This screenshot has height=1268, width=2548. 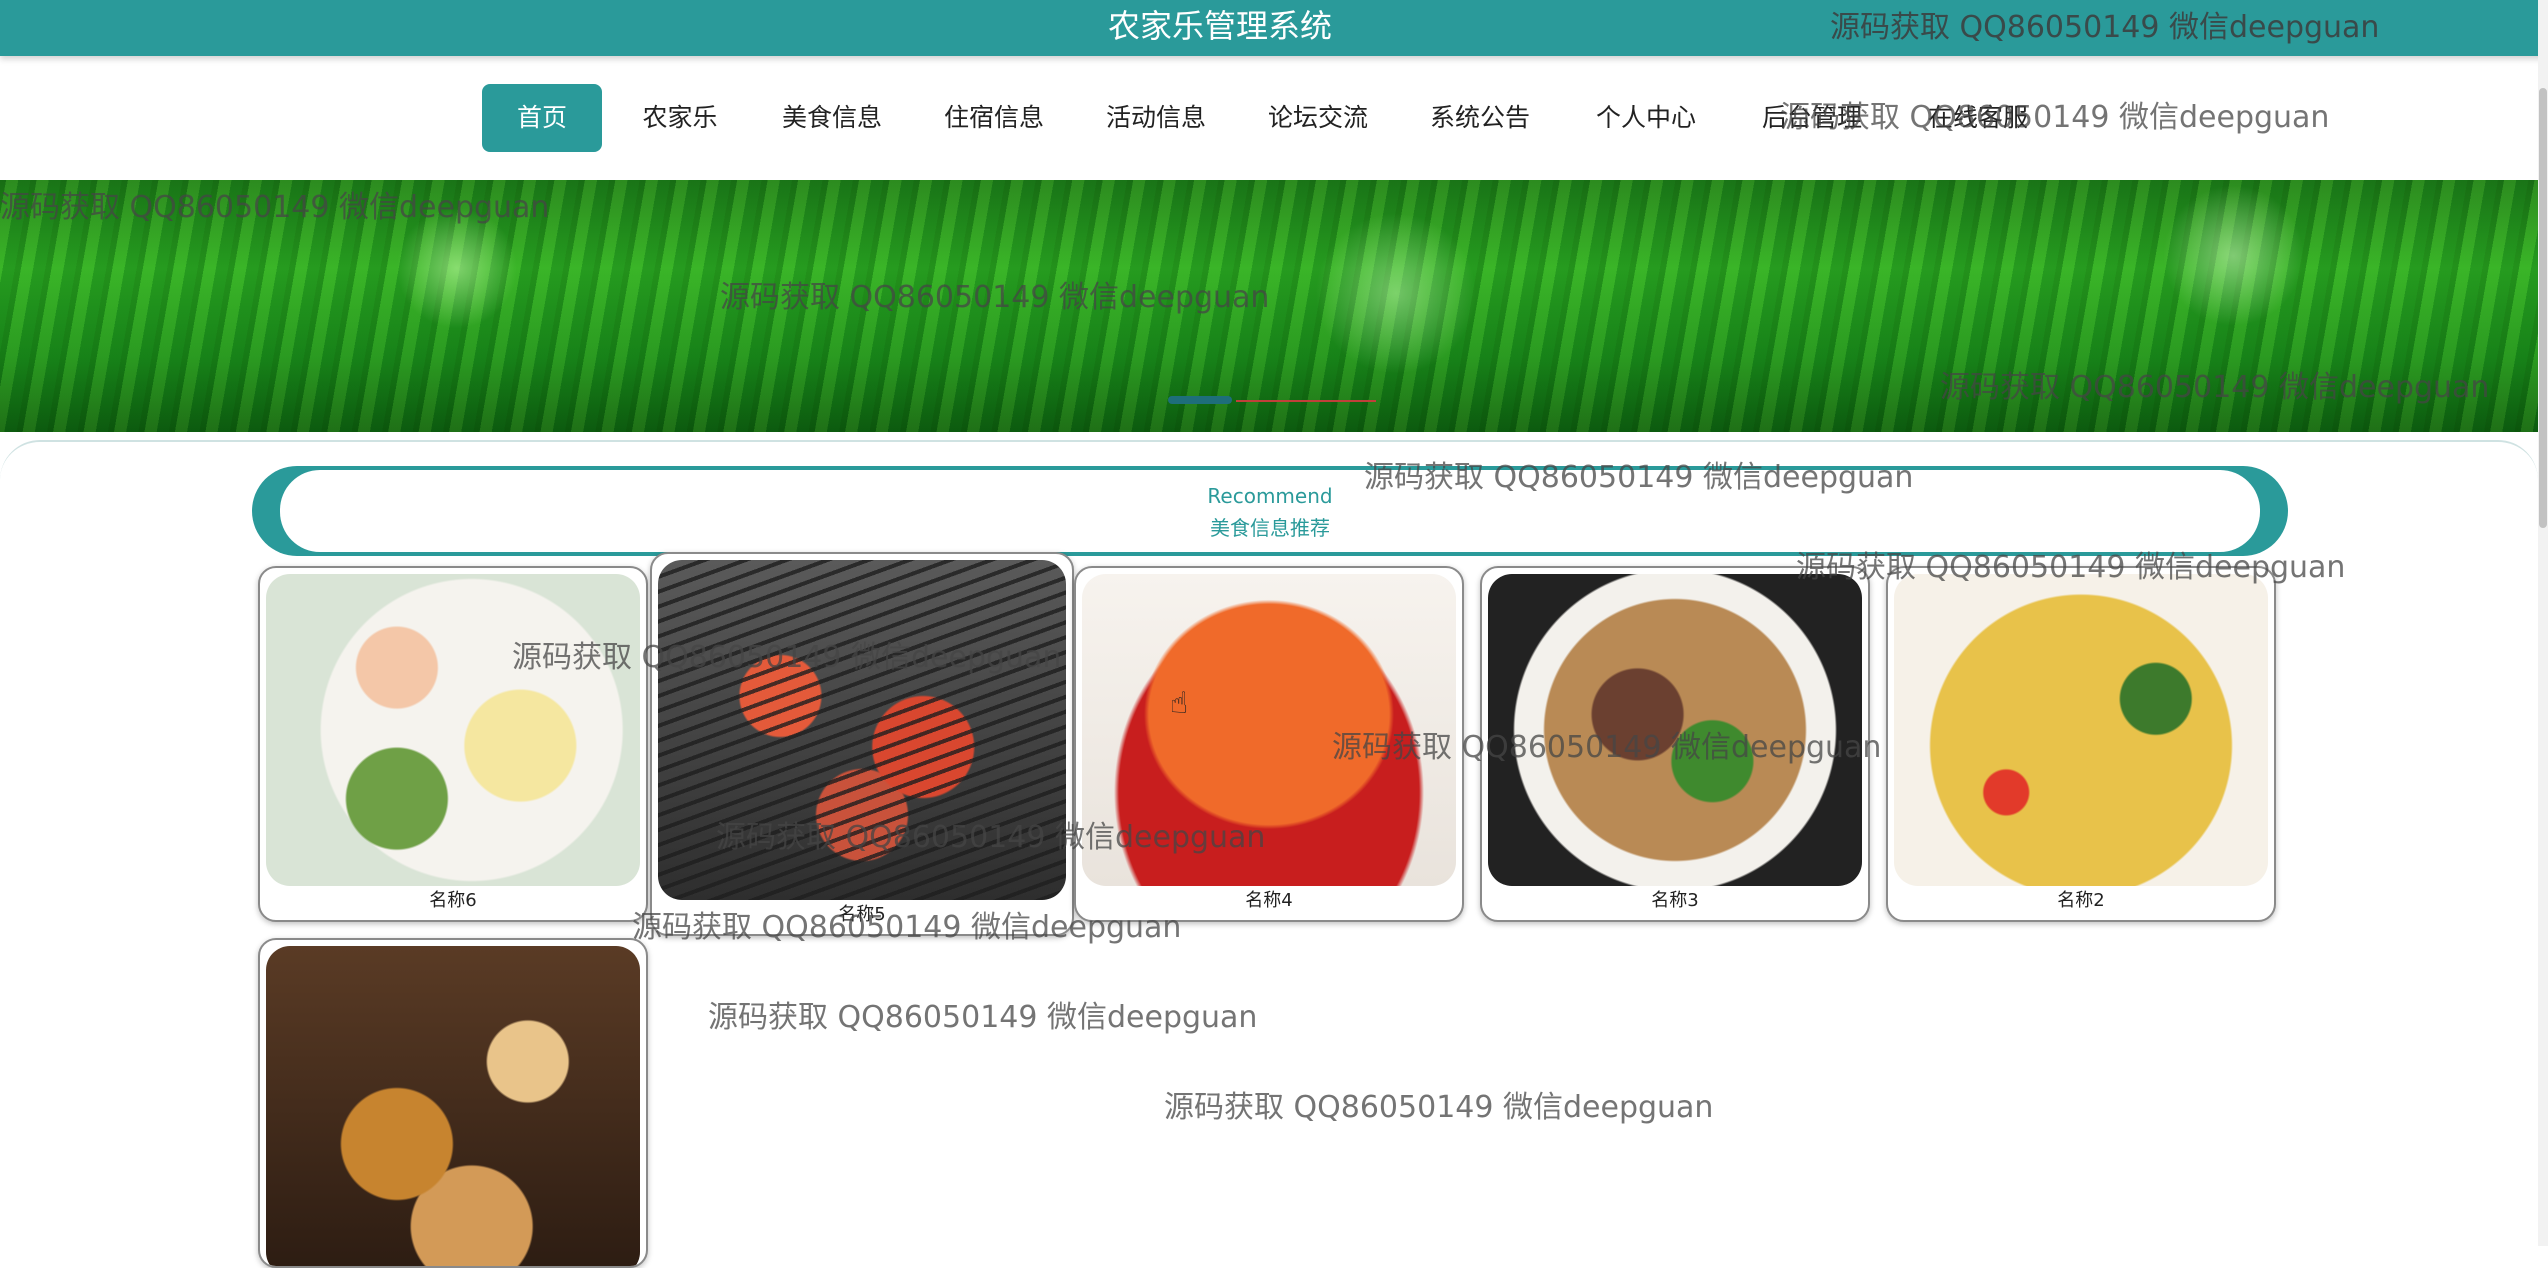 What do you see at coordinates (994, 118) in the screenshot?
I see `nav-lodging: 住宿信息` at bounding box center [994, 118].